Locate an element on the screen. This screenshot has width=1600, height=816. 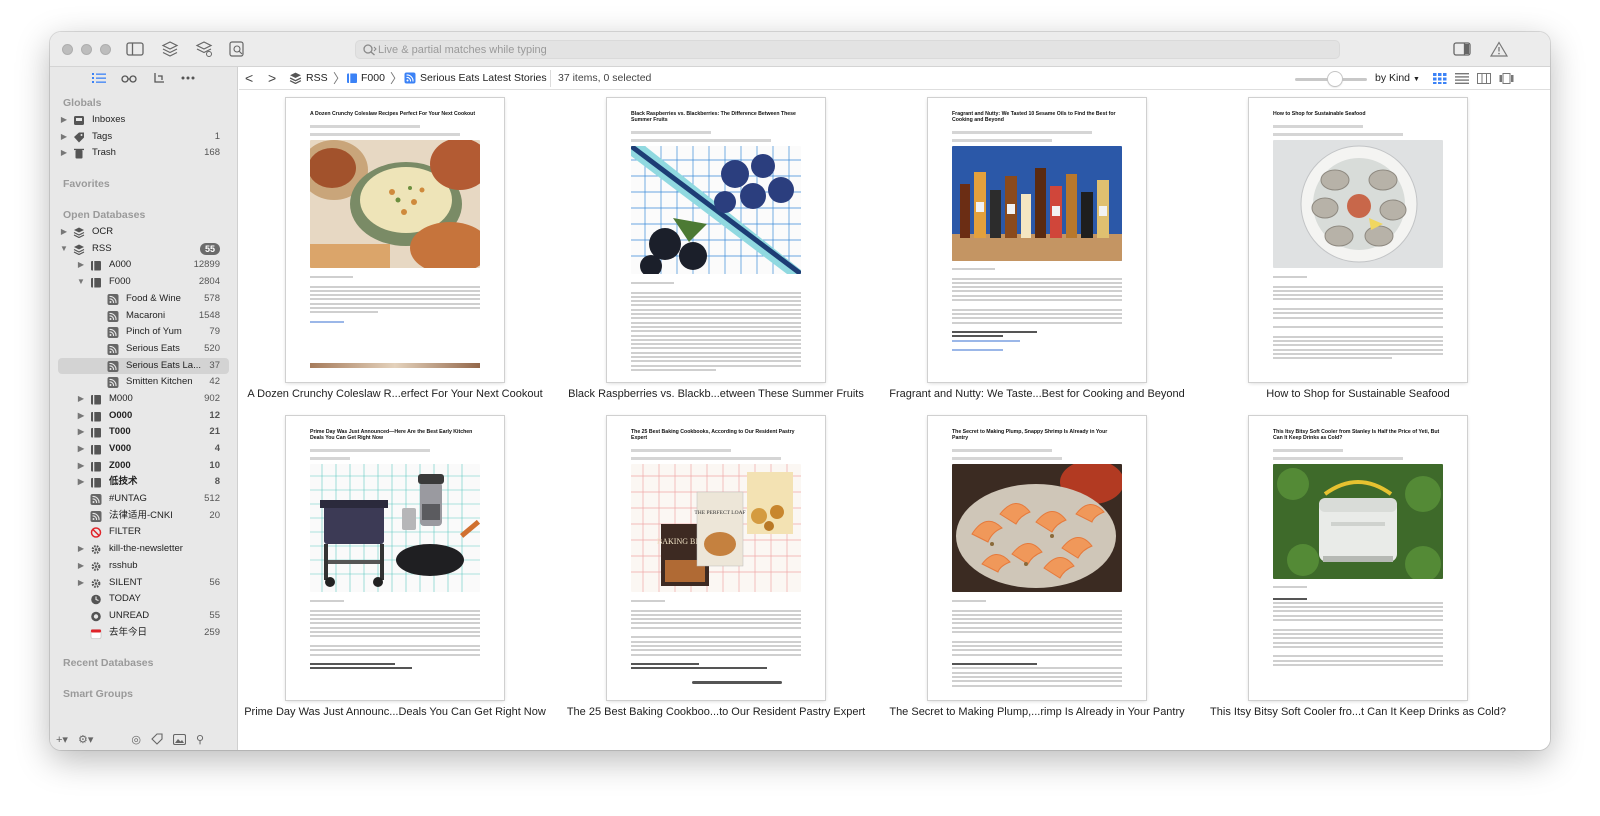
minimize-window-button is located at coordinates (86, 49).